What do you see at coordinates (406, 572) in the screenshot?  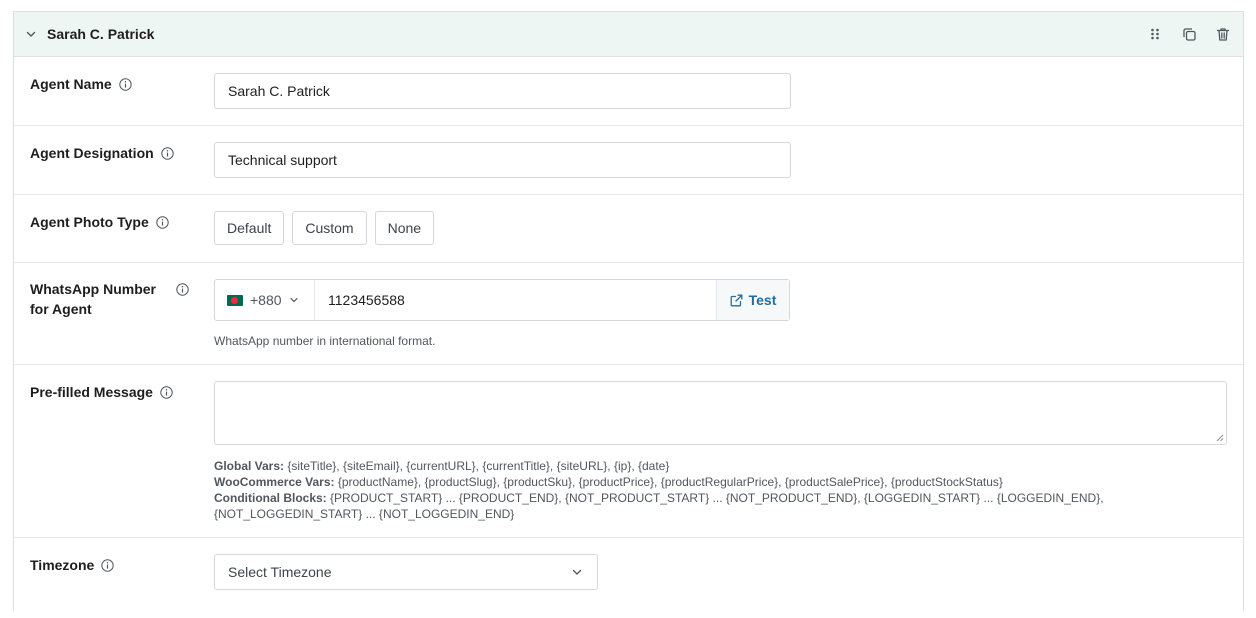 I see `timezone-select: Select Timezone` at bounding box center [406, 572].